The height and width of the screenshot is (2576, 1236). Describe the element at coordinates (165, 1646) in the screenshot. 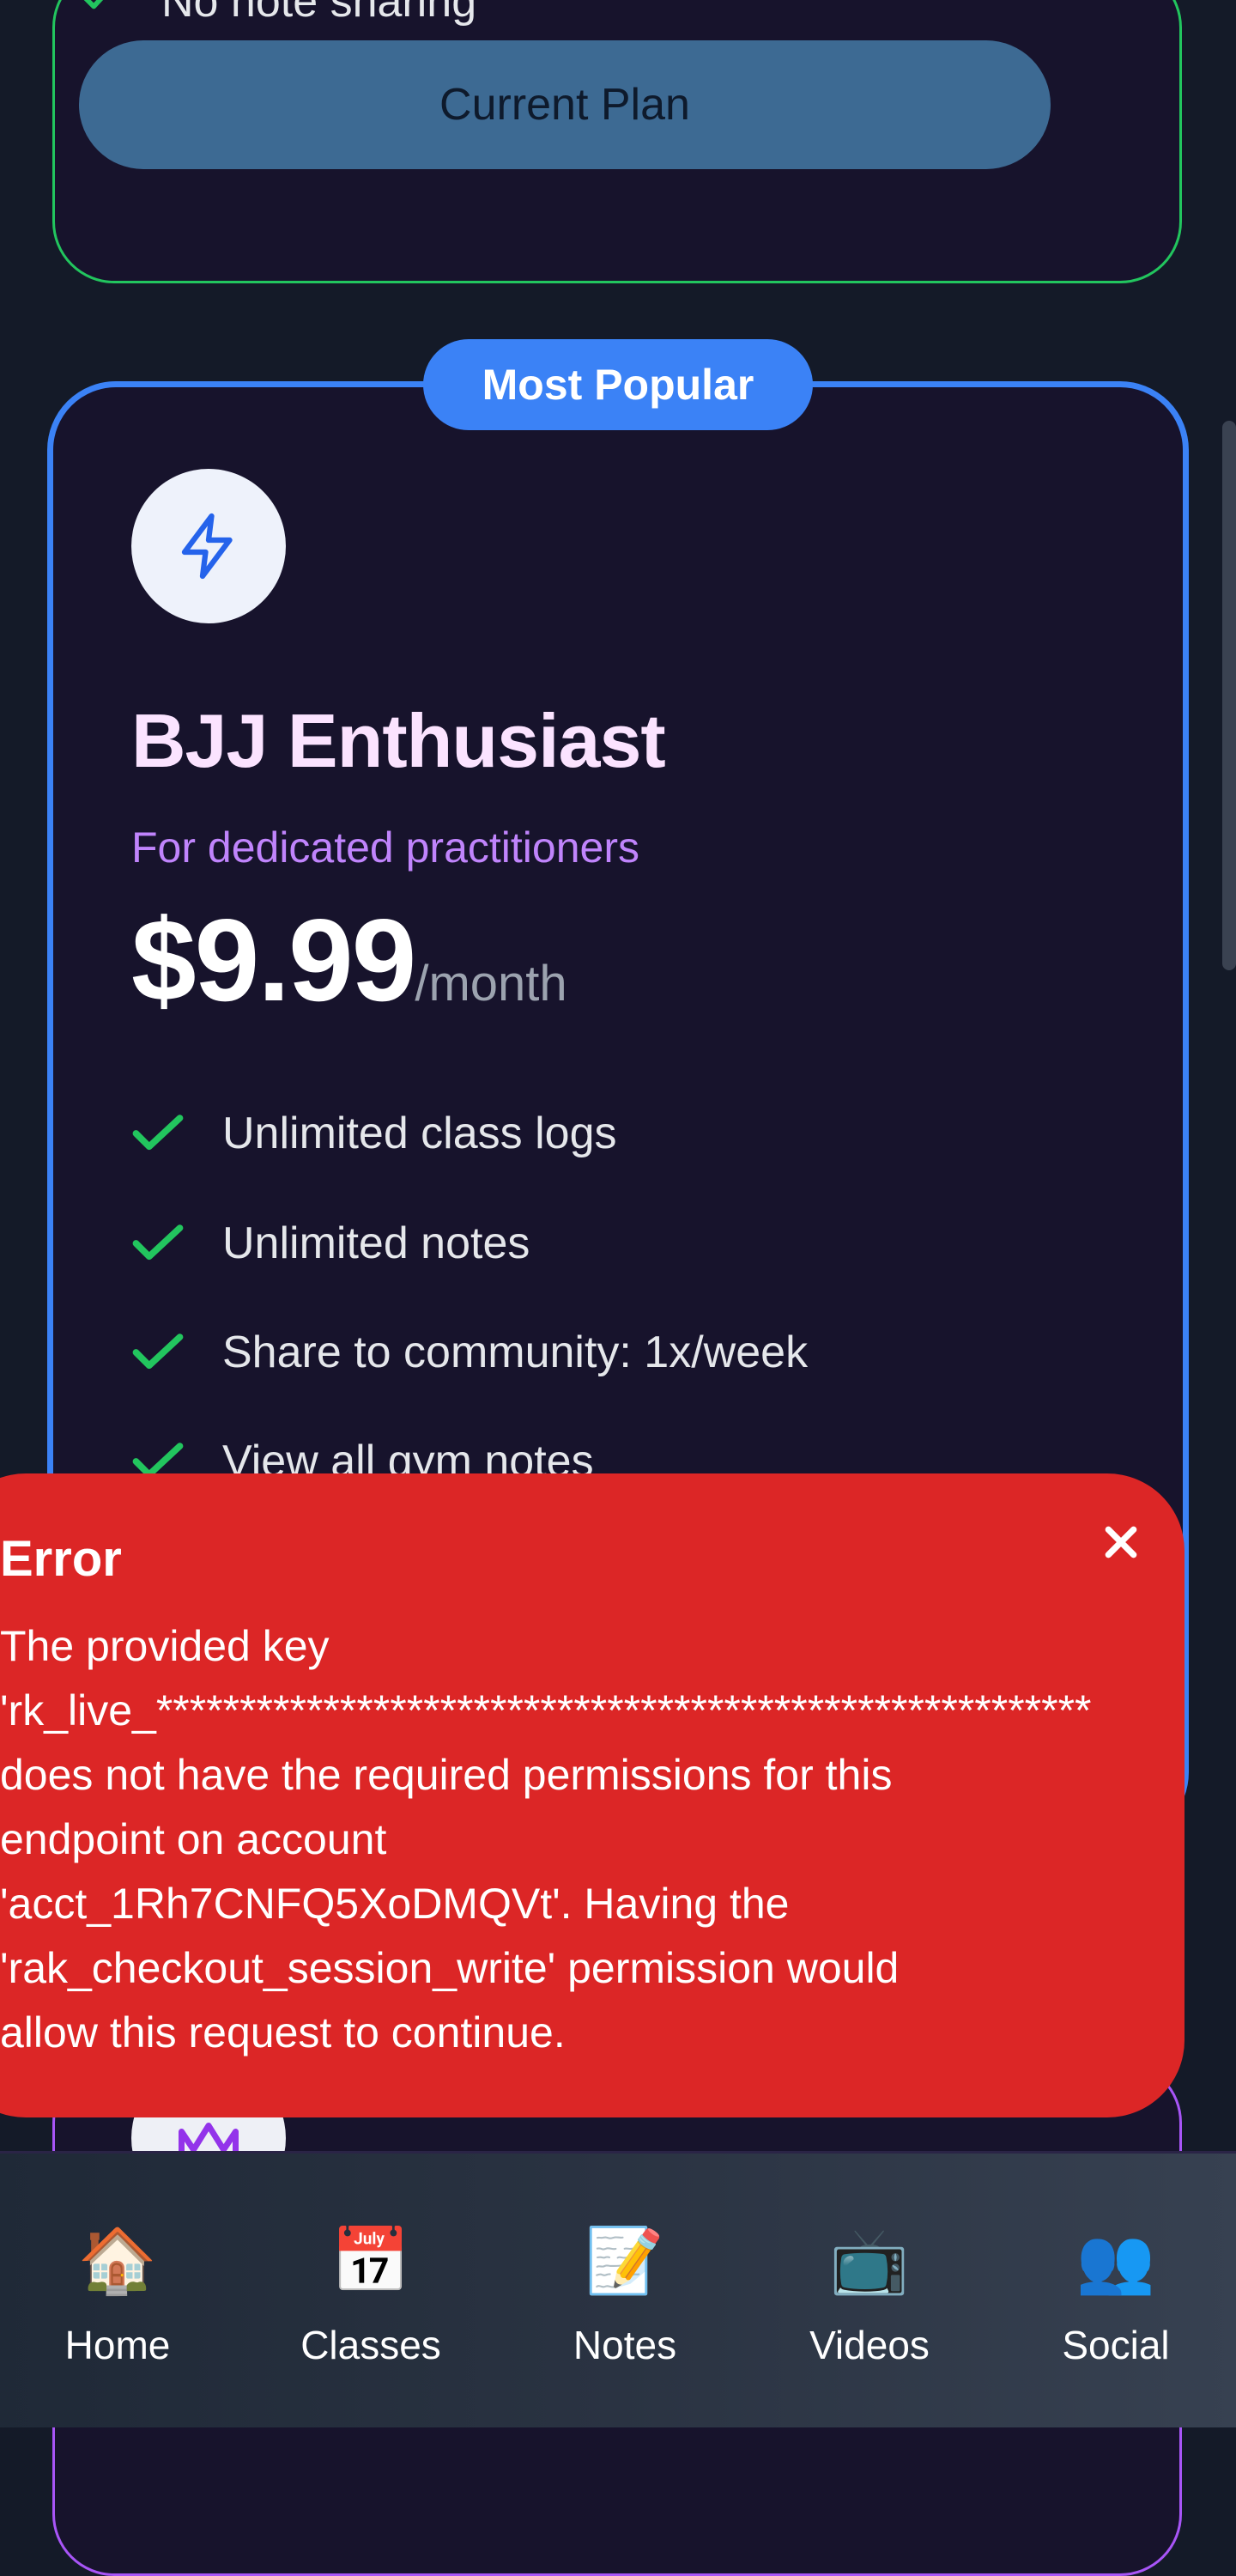

I see `error-message-line: The provided key` at that location.